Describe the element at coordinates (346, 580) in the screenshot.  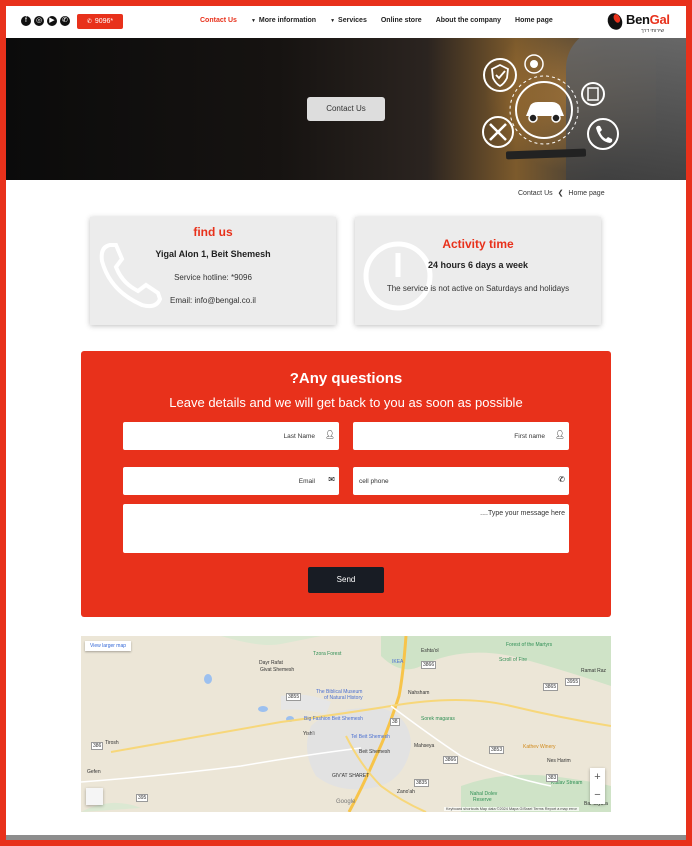
I see `send-button: Send` at that location.